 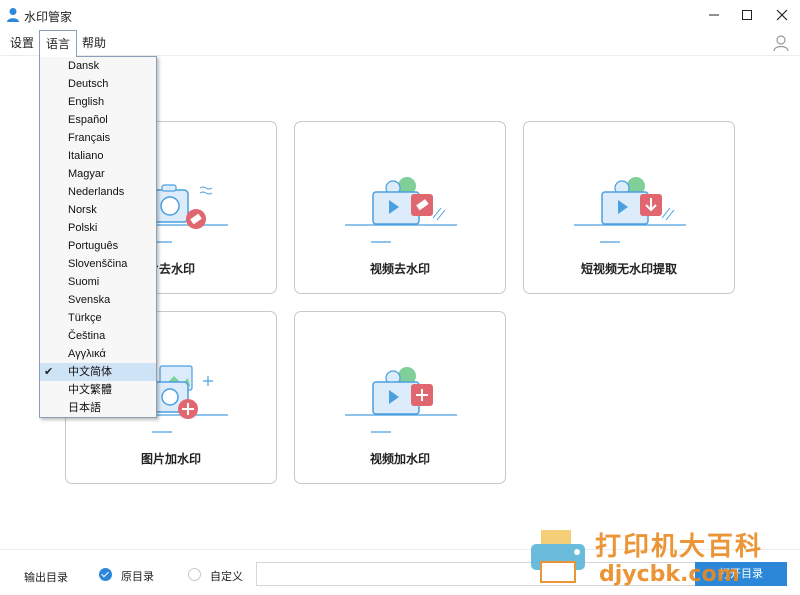 I want to click on menu-help: 帮助, so click(x=94, y=43).